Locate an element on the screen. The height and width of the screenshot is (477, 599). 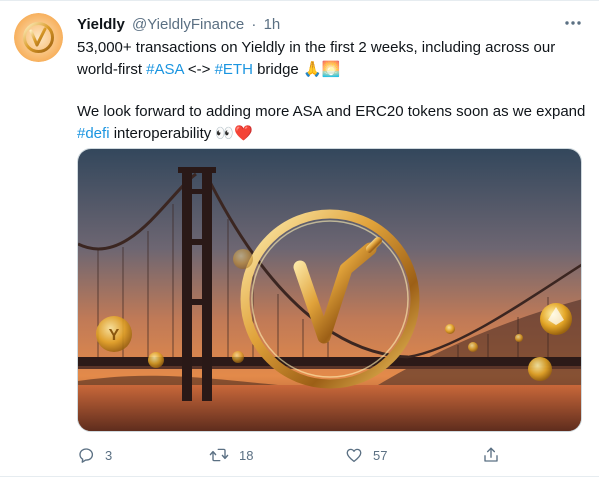
like-count: 57 is located at coordinates (380, 455).